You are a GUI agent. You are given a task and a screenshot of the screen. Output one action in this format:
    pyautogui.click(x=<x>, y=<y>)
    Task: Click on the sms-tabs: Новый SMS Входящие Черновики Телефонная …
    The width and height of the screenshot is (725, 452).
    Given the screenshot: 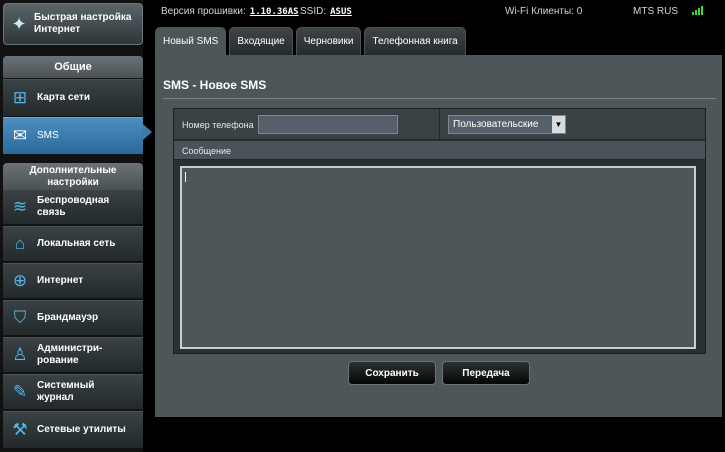 What is the action you would take?
    pyautogui.click(x=312, y=41)
    